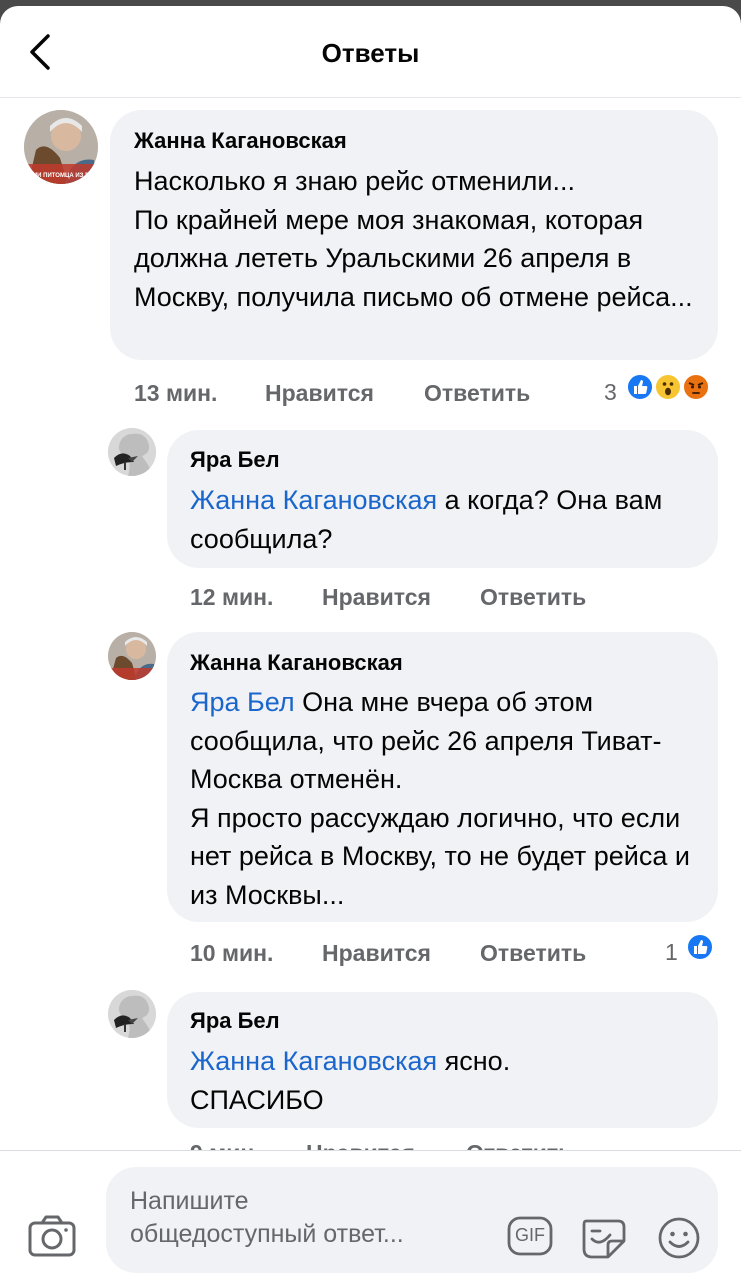 The height and width of the screenshot is (1280, 741). I want to click on gif-button: GIF, so click(530, 1236).